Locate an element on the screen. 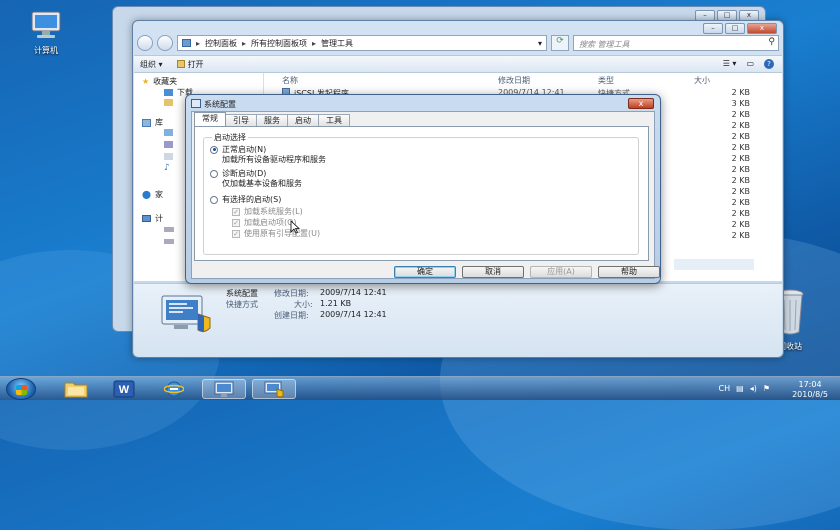 The image size is (840, 530). details-created-label: 创建日期: is located at coordinates (291, 315).